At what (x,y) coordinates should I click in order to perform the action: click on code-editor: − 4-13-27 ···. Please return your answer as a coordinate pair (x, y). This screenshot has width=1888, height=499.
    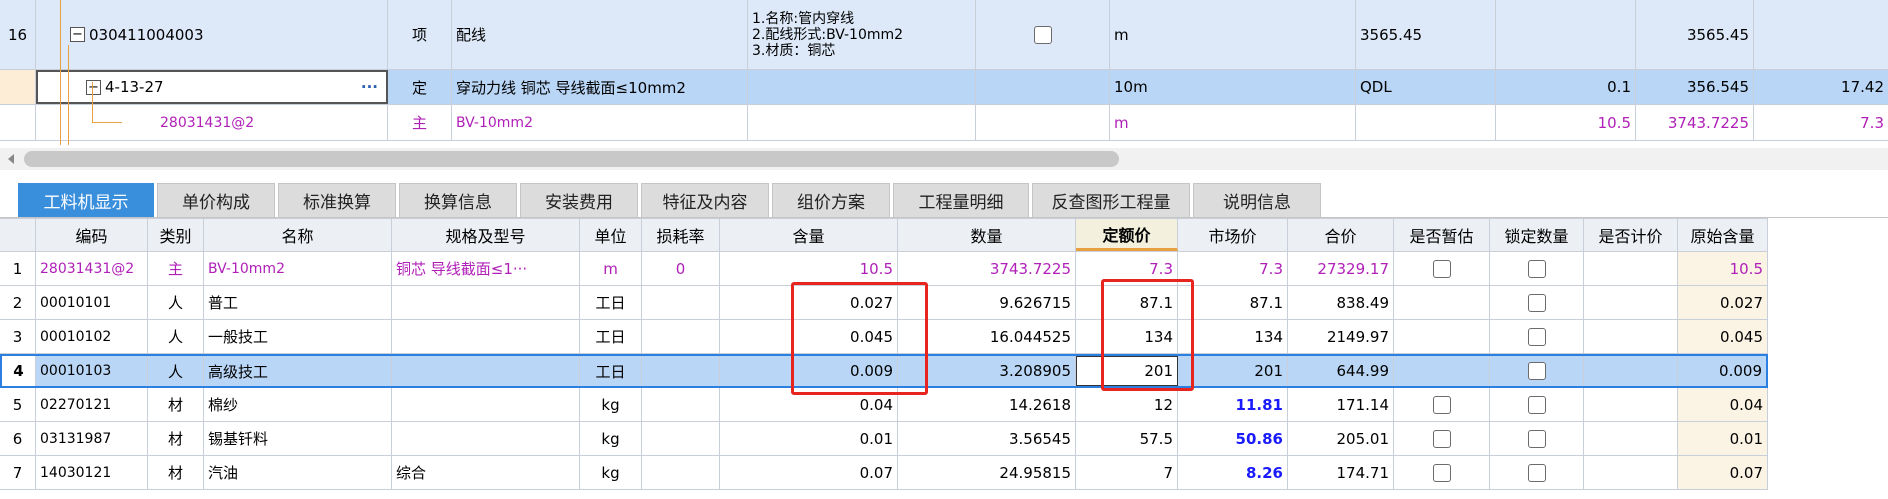
    Looking at the image, I should click on (212, 87).